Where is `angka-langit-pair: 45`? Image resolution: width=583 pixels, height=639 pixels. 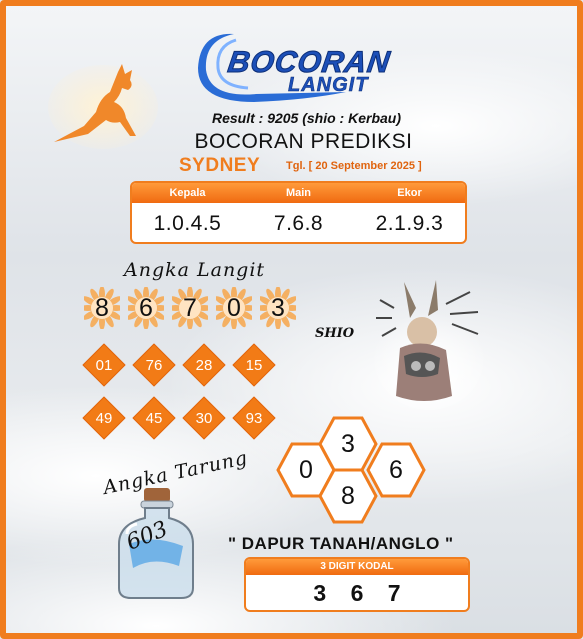 angka-langit-pair: 45 is located at coordinates (154, 418).